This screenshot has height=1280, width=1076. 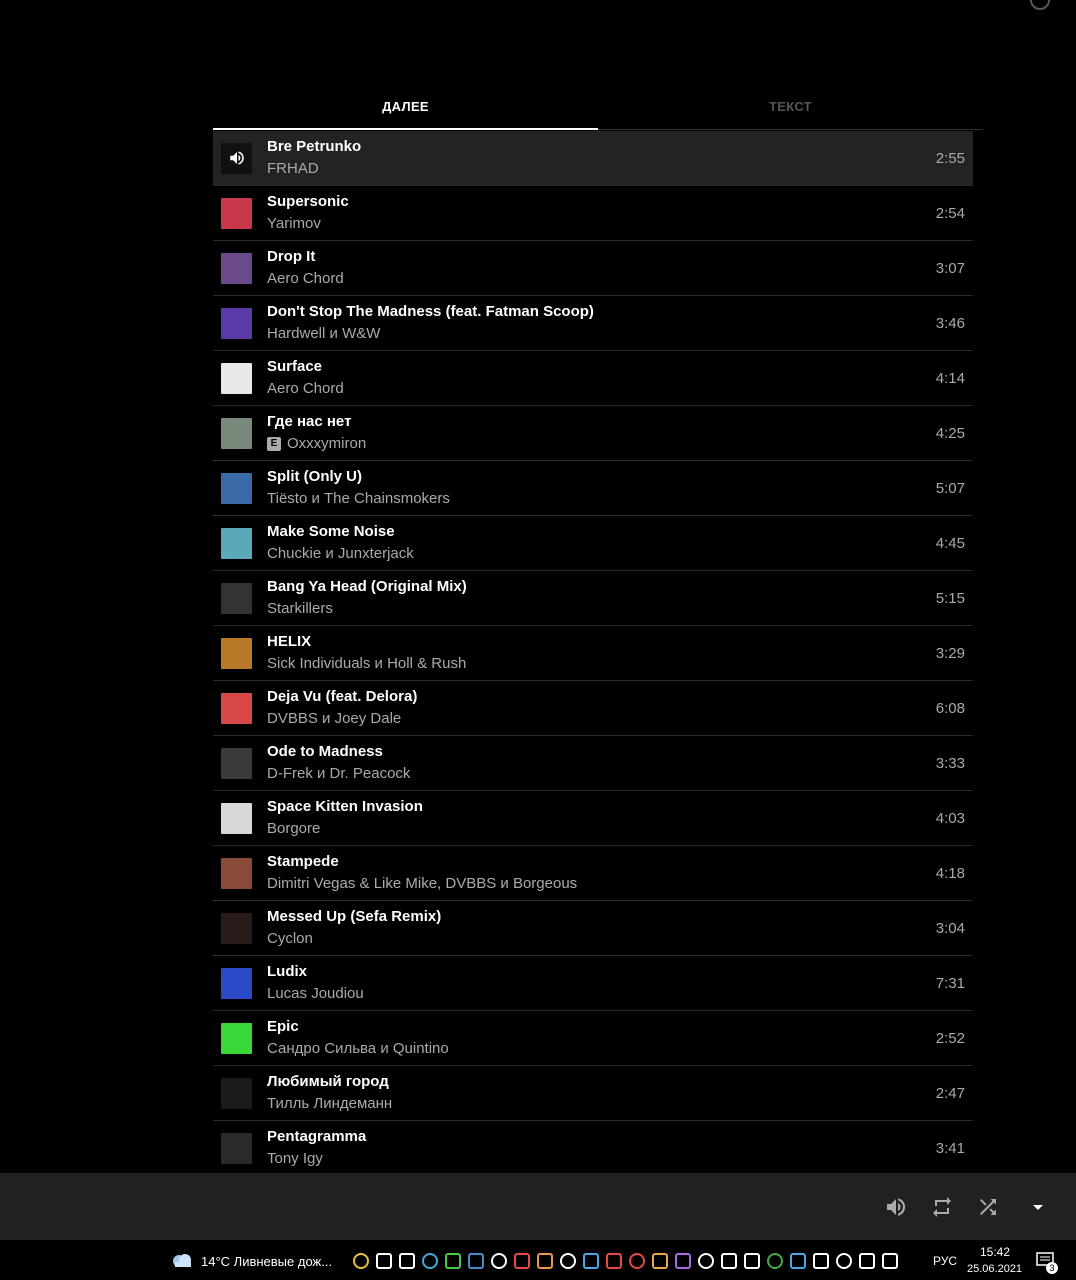 What do you see at coordinates (601, 972) in the screenshot?
I see `track-title: Ludix` at bounding box center [601, 972].